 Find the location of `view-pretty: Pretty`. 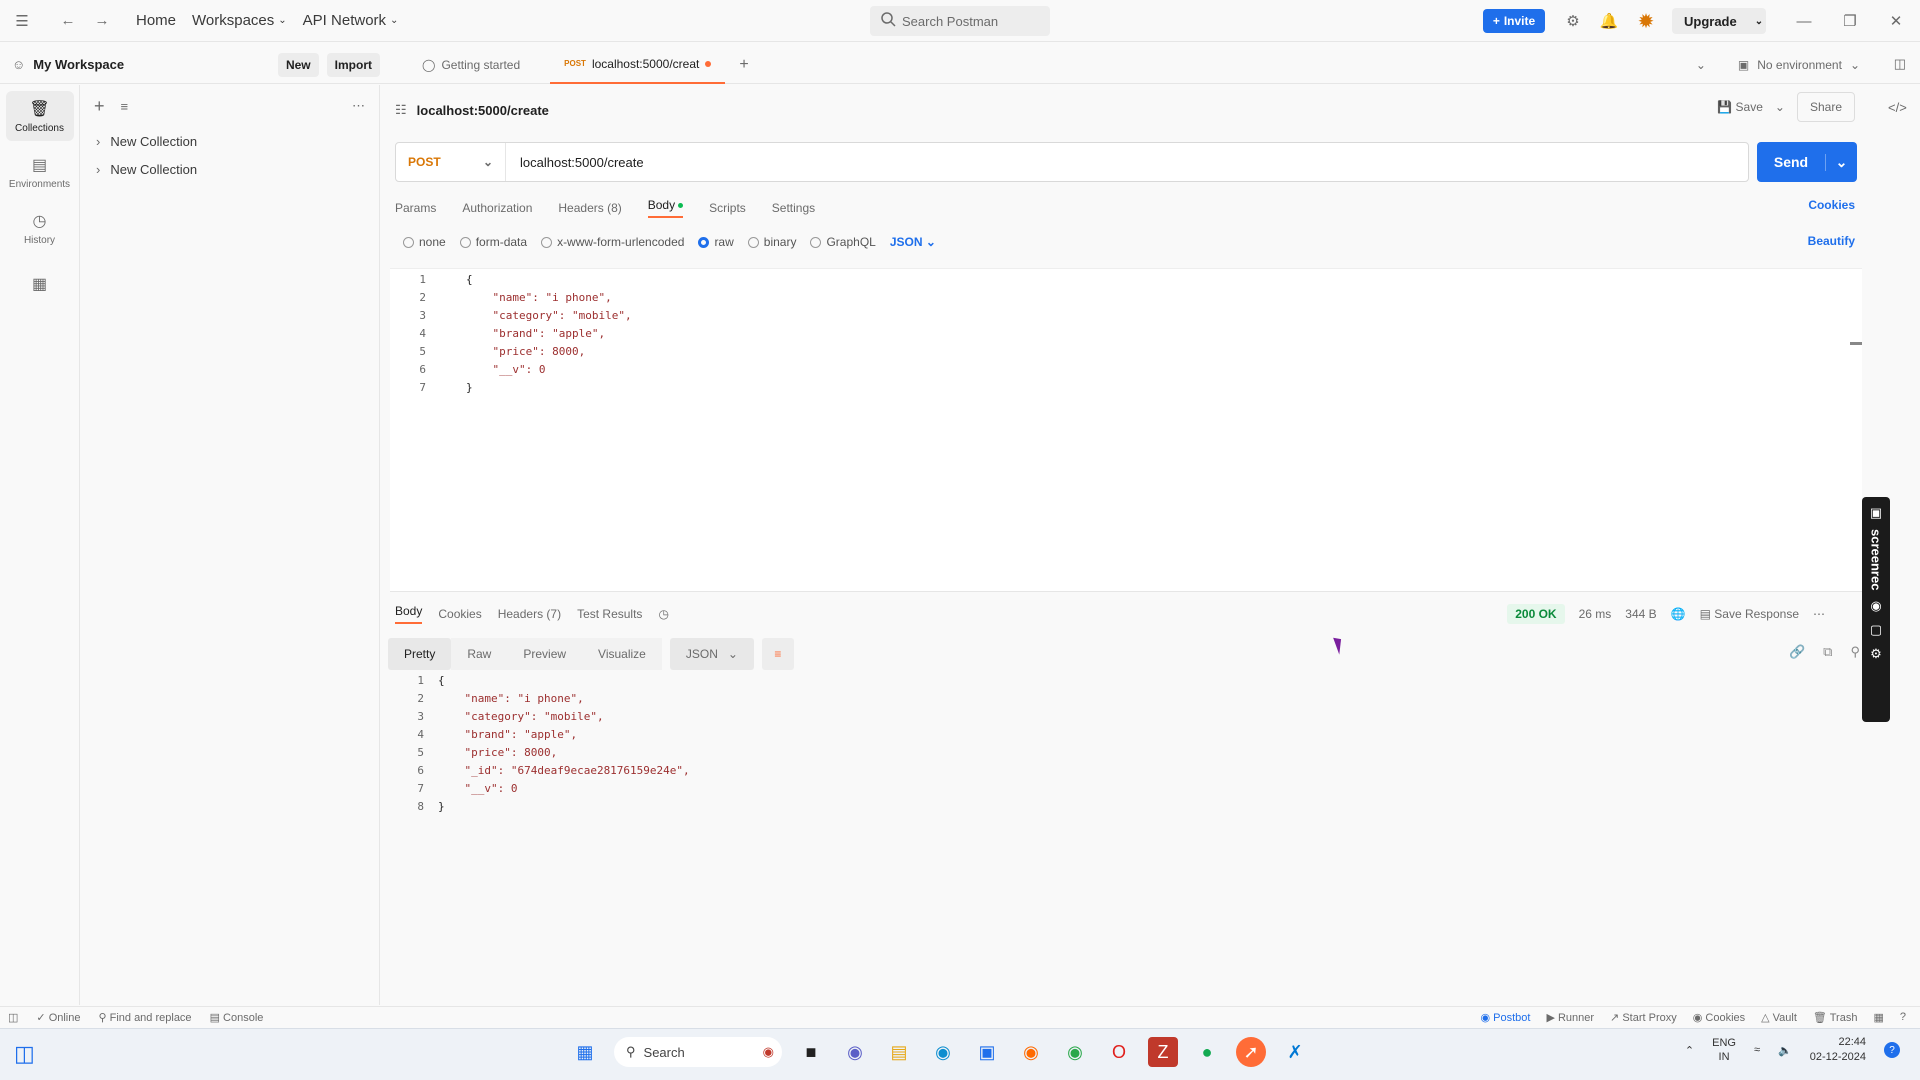

view-pretty: Pretty is located at coordinates (420, 654).